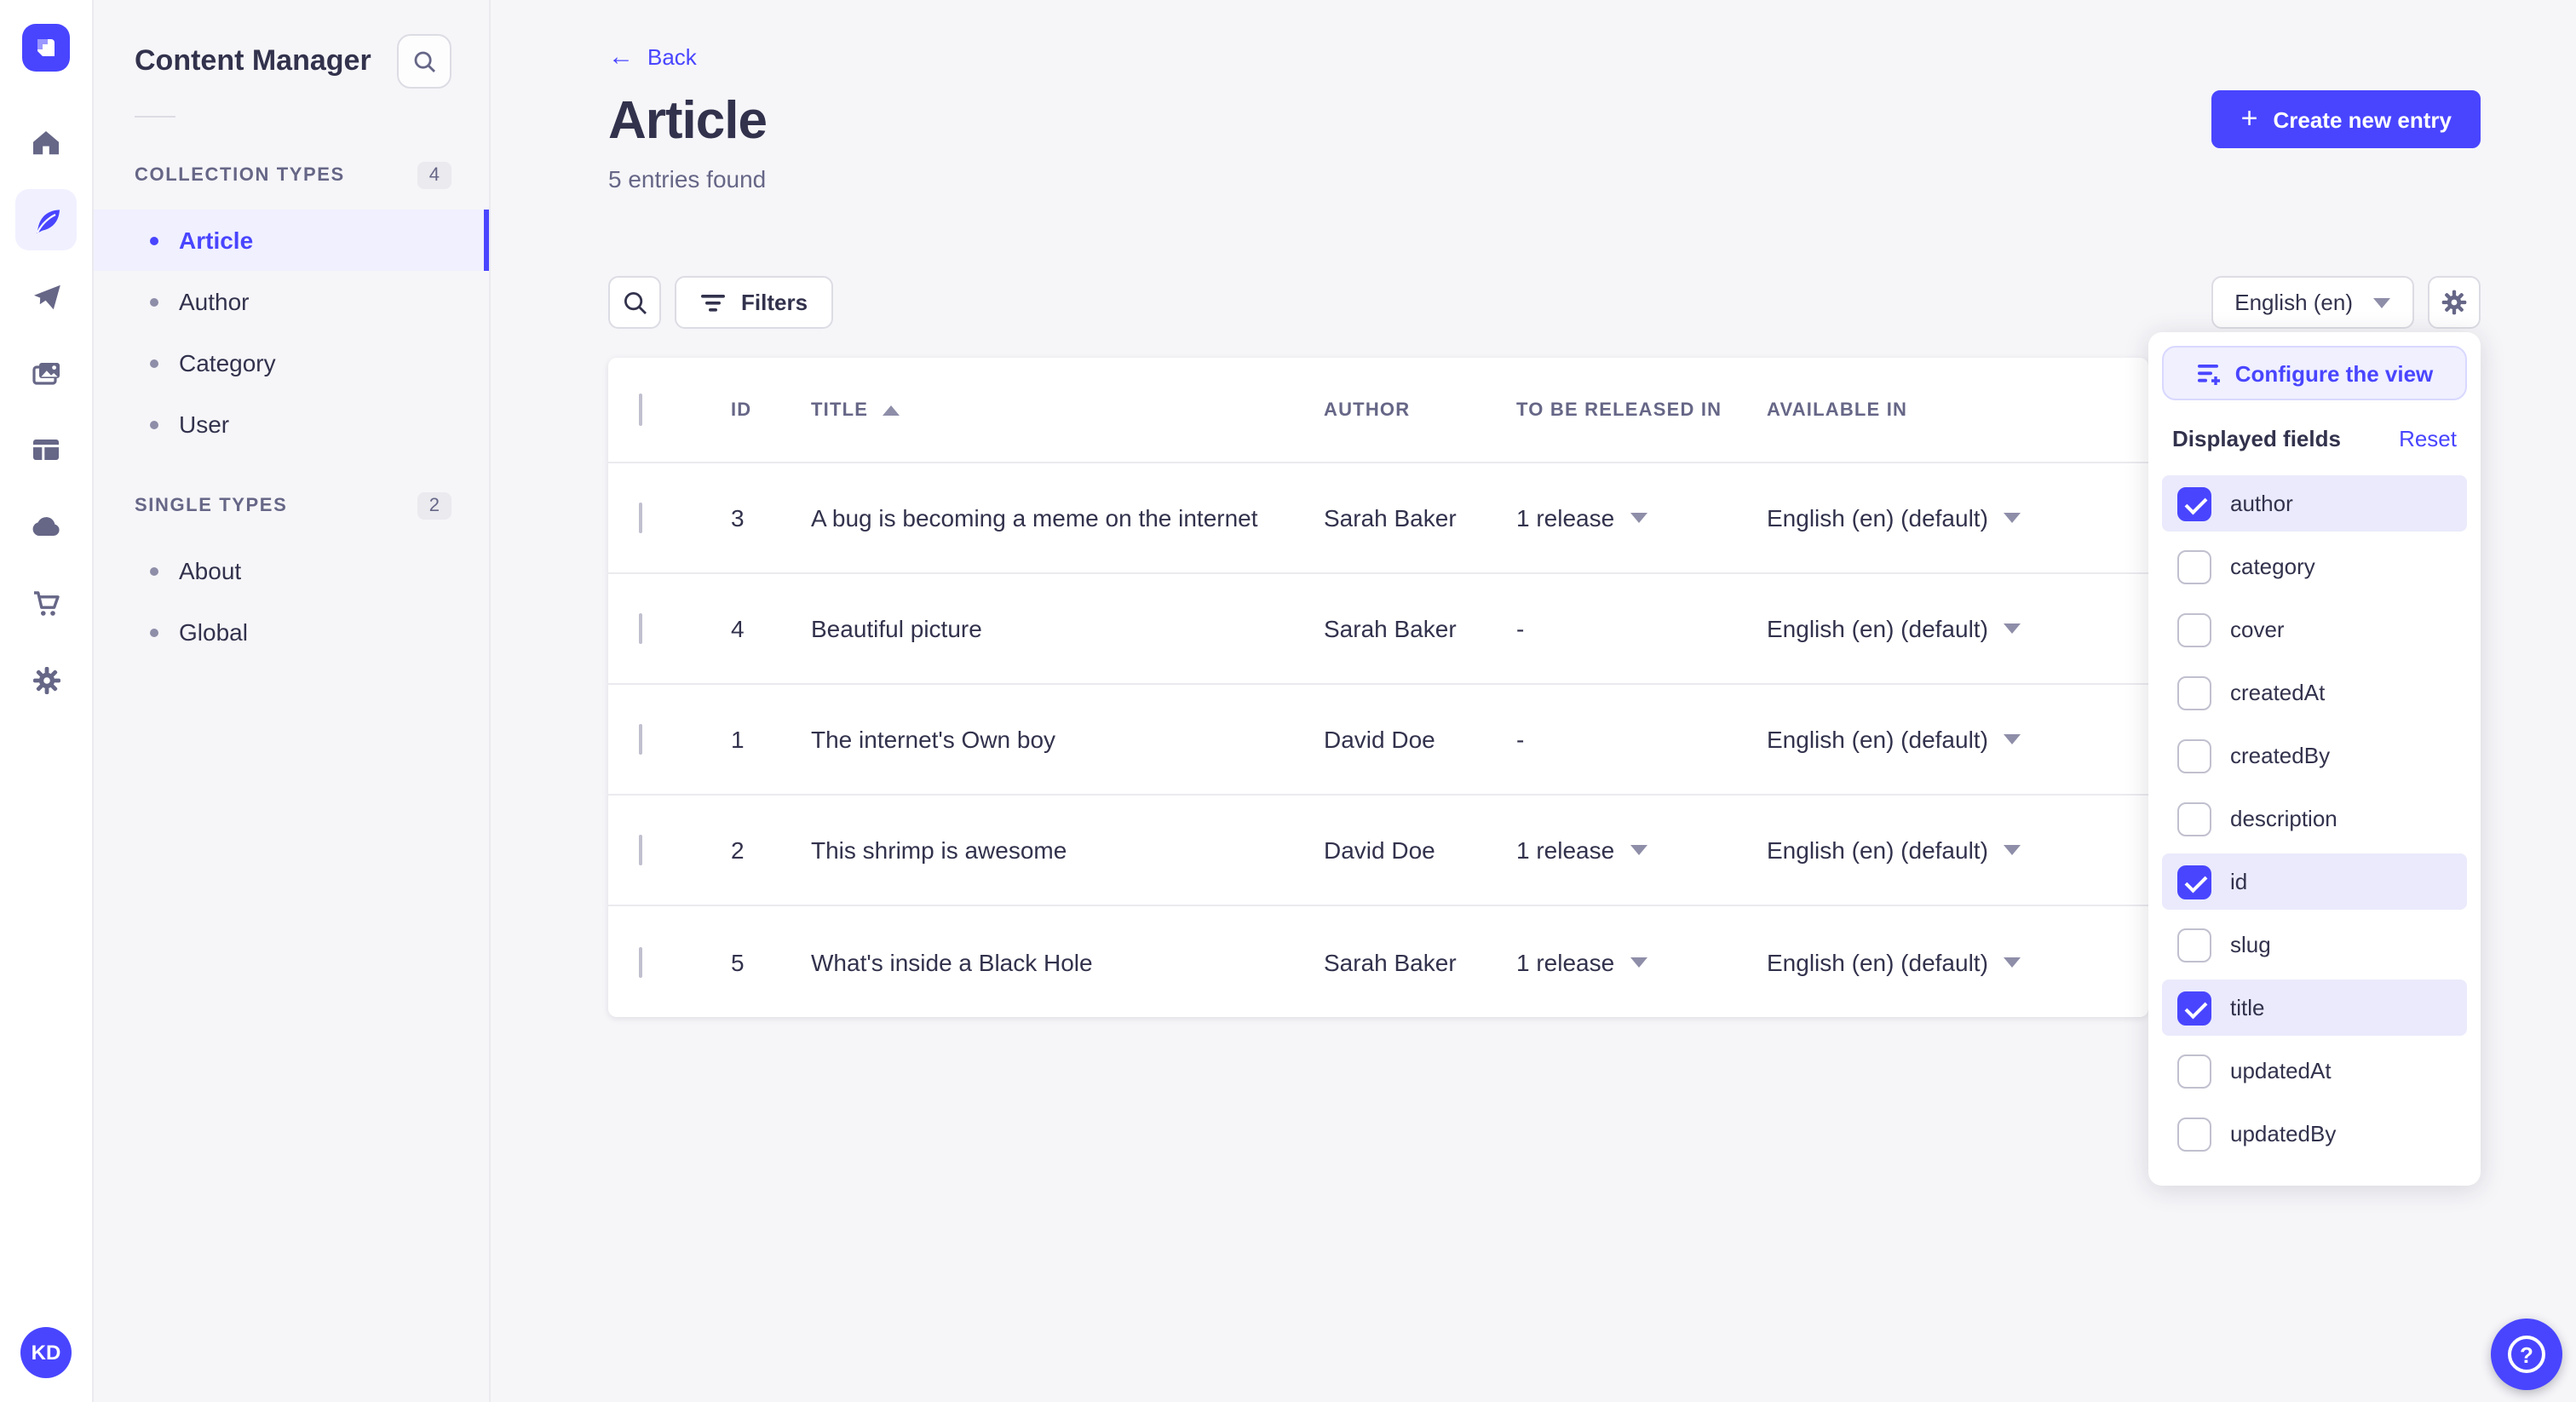  I want to click on column-header-title: TITLE, so click(1067, 409).